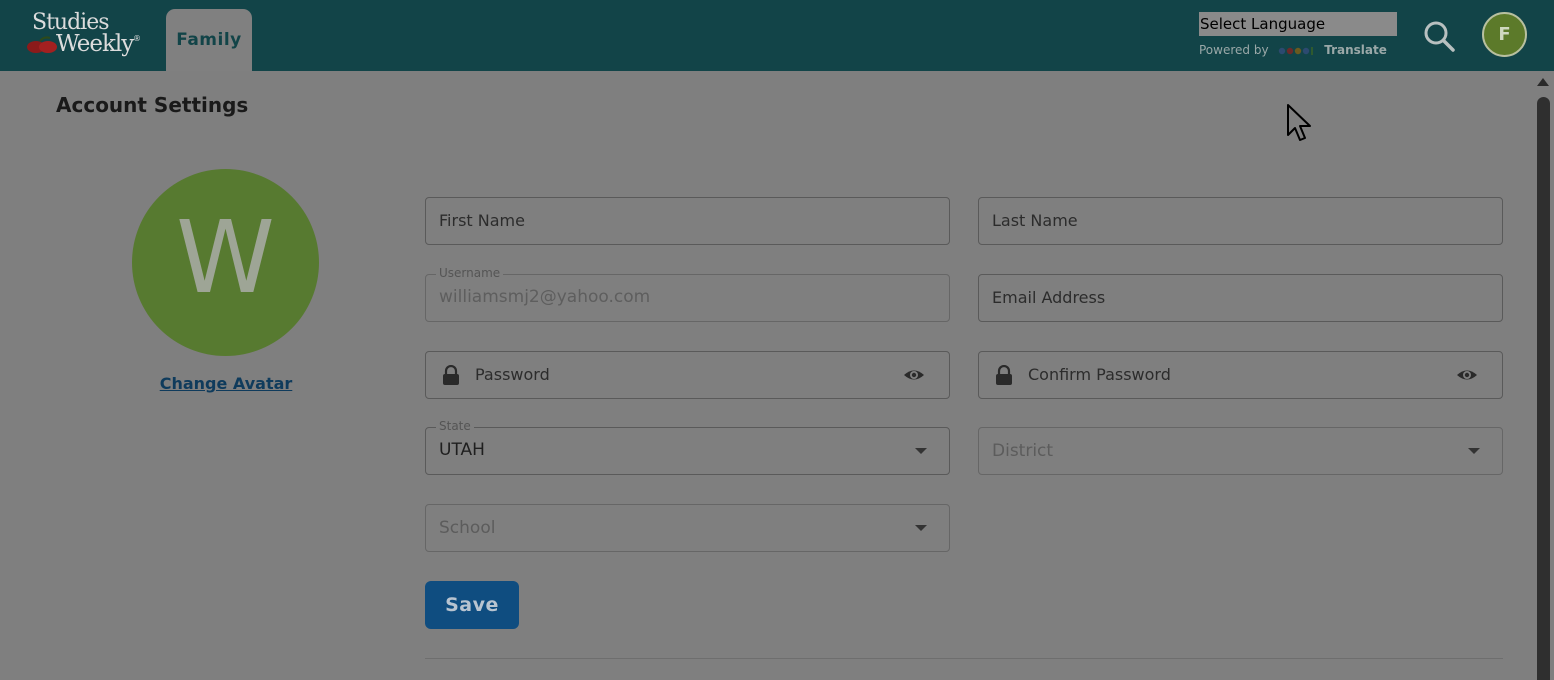 This screenshot has width=1554, height=680. Describe the element at coordinates (467, 528) in the screenshot. I see `school-placeholder: School` at that location.